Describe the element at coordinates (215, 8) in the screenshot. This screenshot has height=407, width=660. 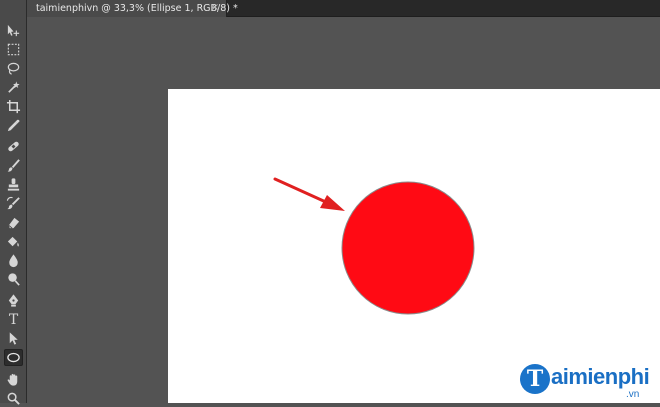
I see `close-icon: ×` at that location.